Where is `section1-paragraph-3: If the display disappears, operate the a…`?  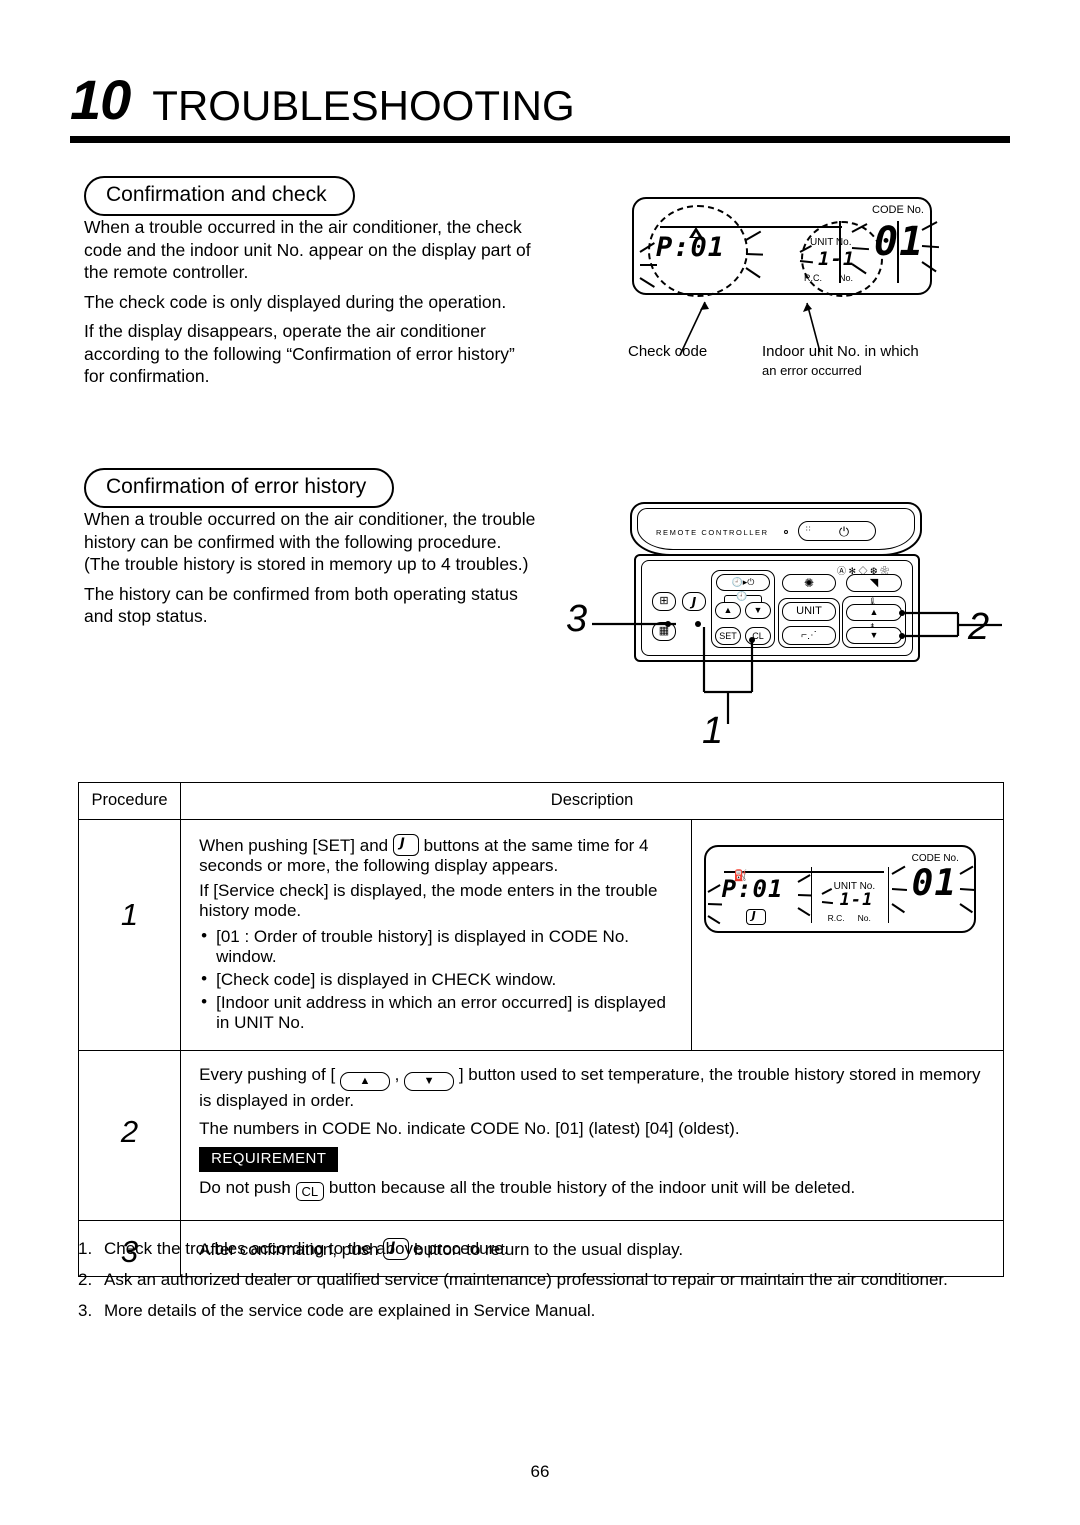 section1-paragraph-3: If the display disappears, operate the a… is located at coordinates (299, 353).